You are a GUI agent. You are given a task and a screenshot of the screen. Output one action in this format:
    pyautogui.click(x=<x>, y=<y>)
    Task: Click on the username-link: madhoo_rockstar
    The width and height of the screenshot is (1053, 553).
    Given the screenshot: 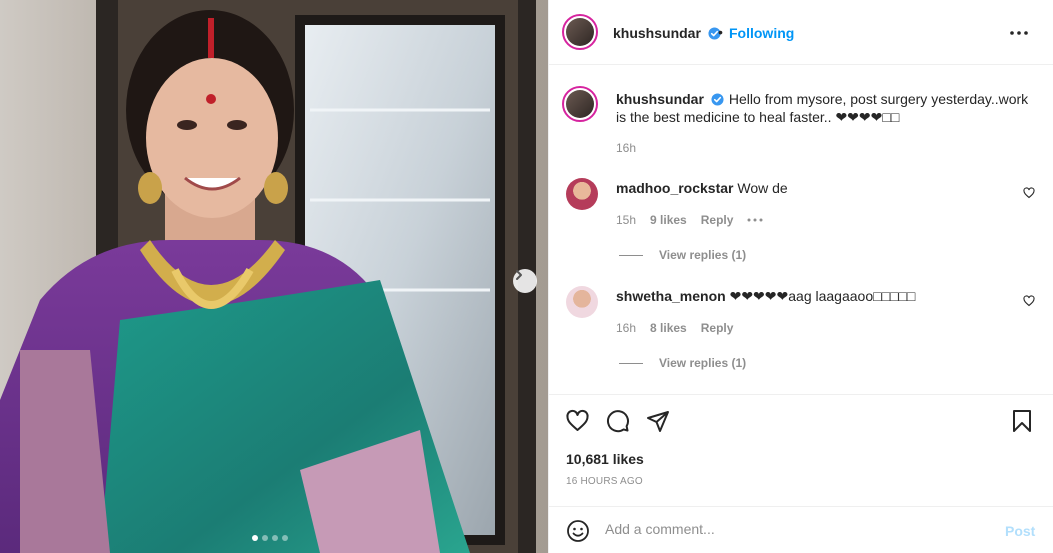 What is the action you would take?
    pyautogui.click(x=674, y=188)
    